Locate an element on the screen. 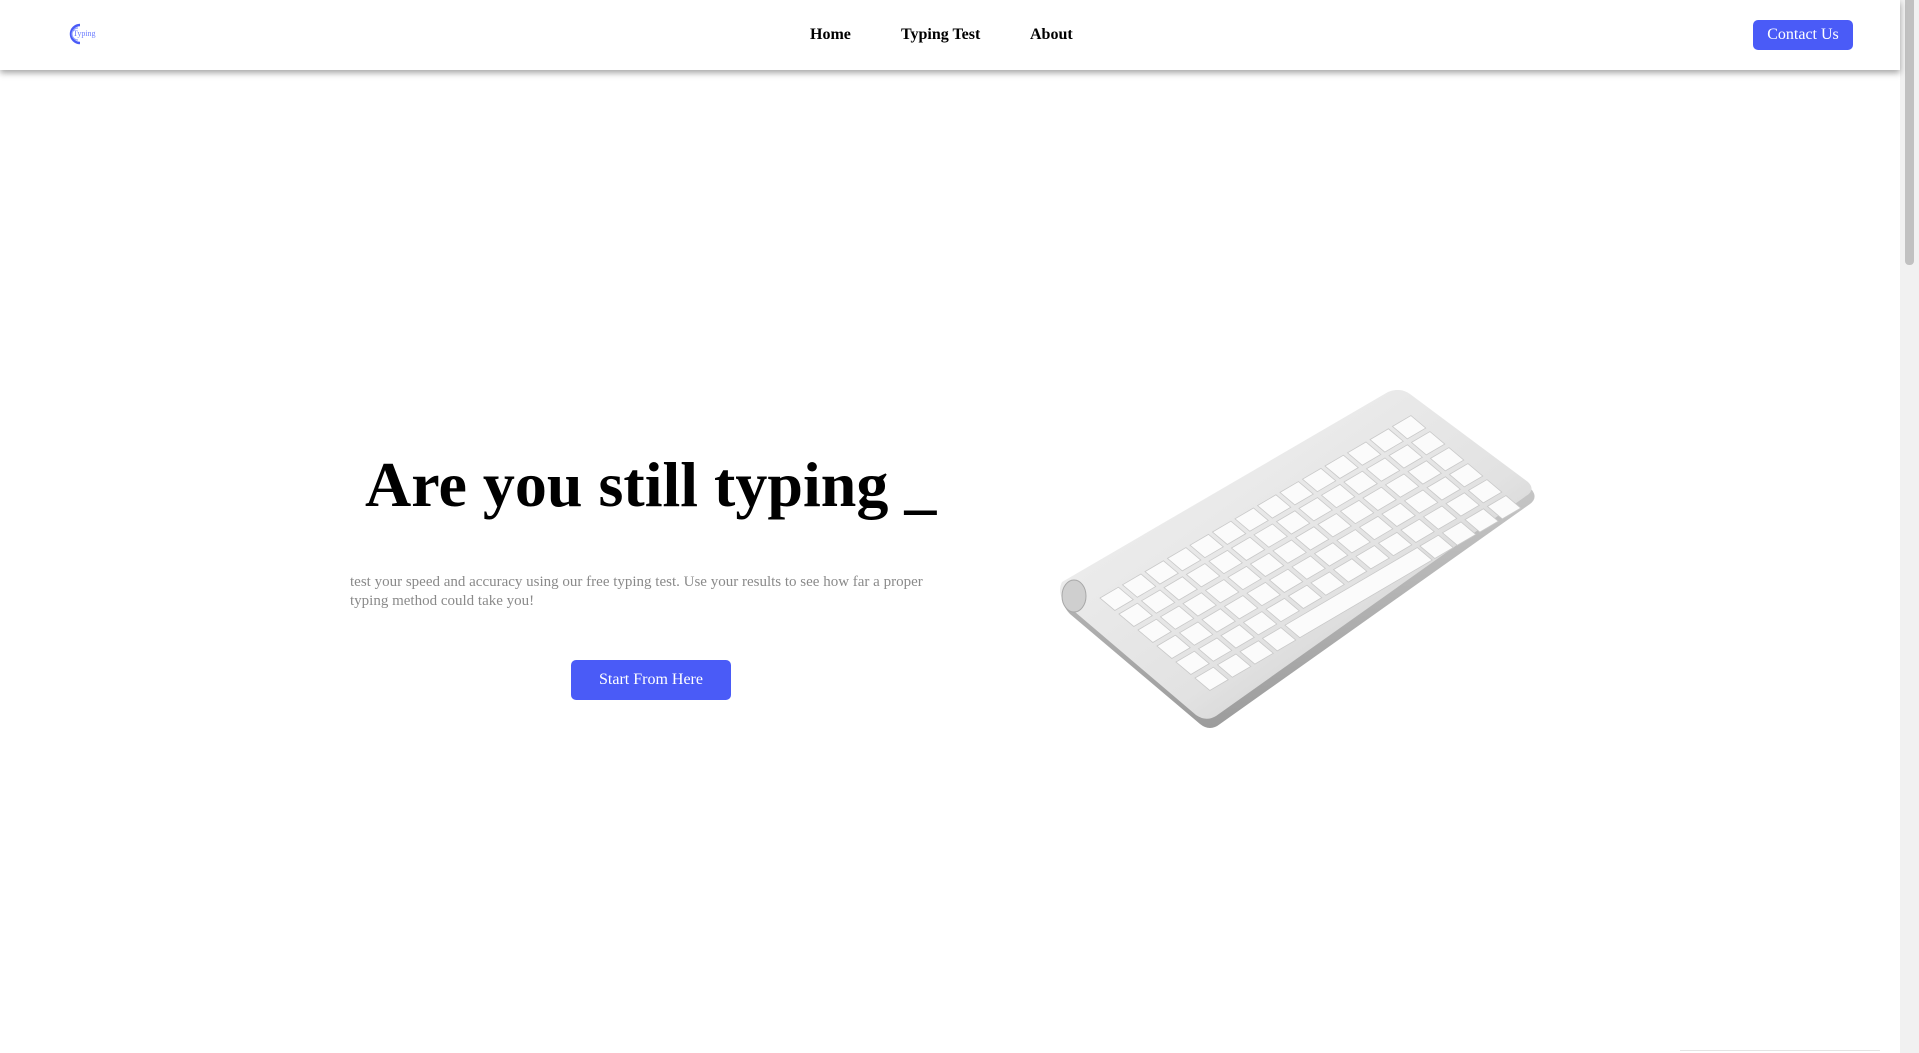  scrollbar-thumb is located at coordinates (1909, 132).